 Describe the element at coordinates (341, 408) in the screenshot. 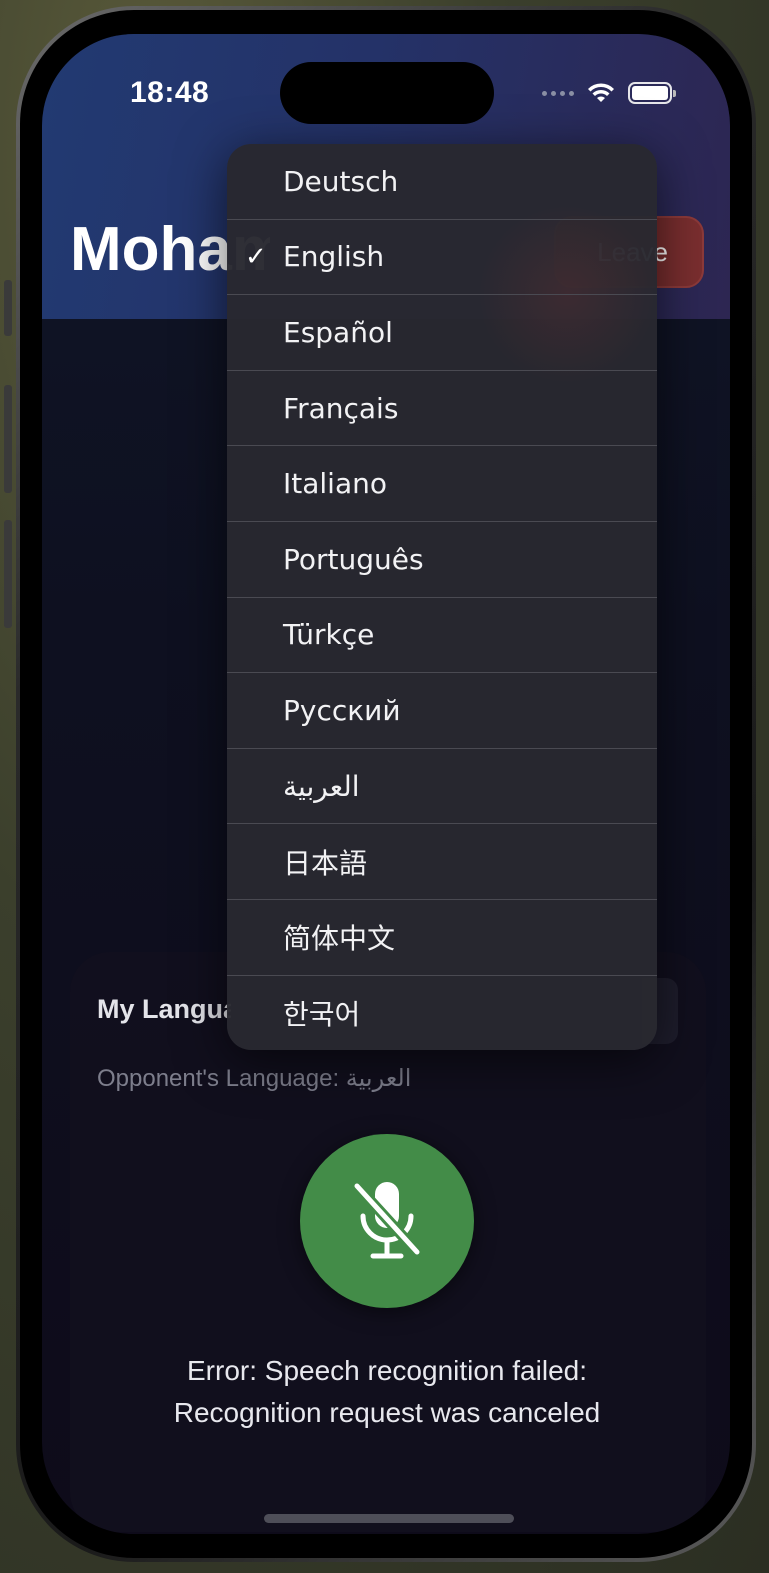

I see `menu-item-label: Français` at that location.